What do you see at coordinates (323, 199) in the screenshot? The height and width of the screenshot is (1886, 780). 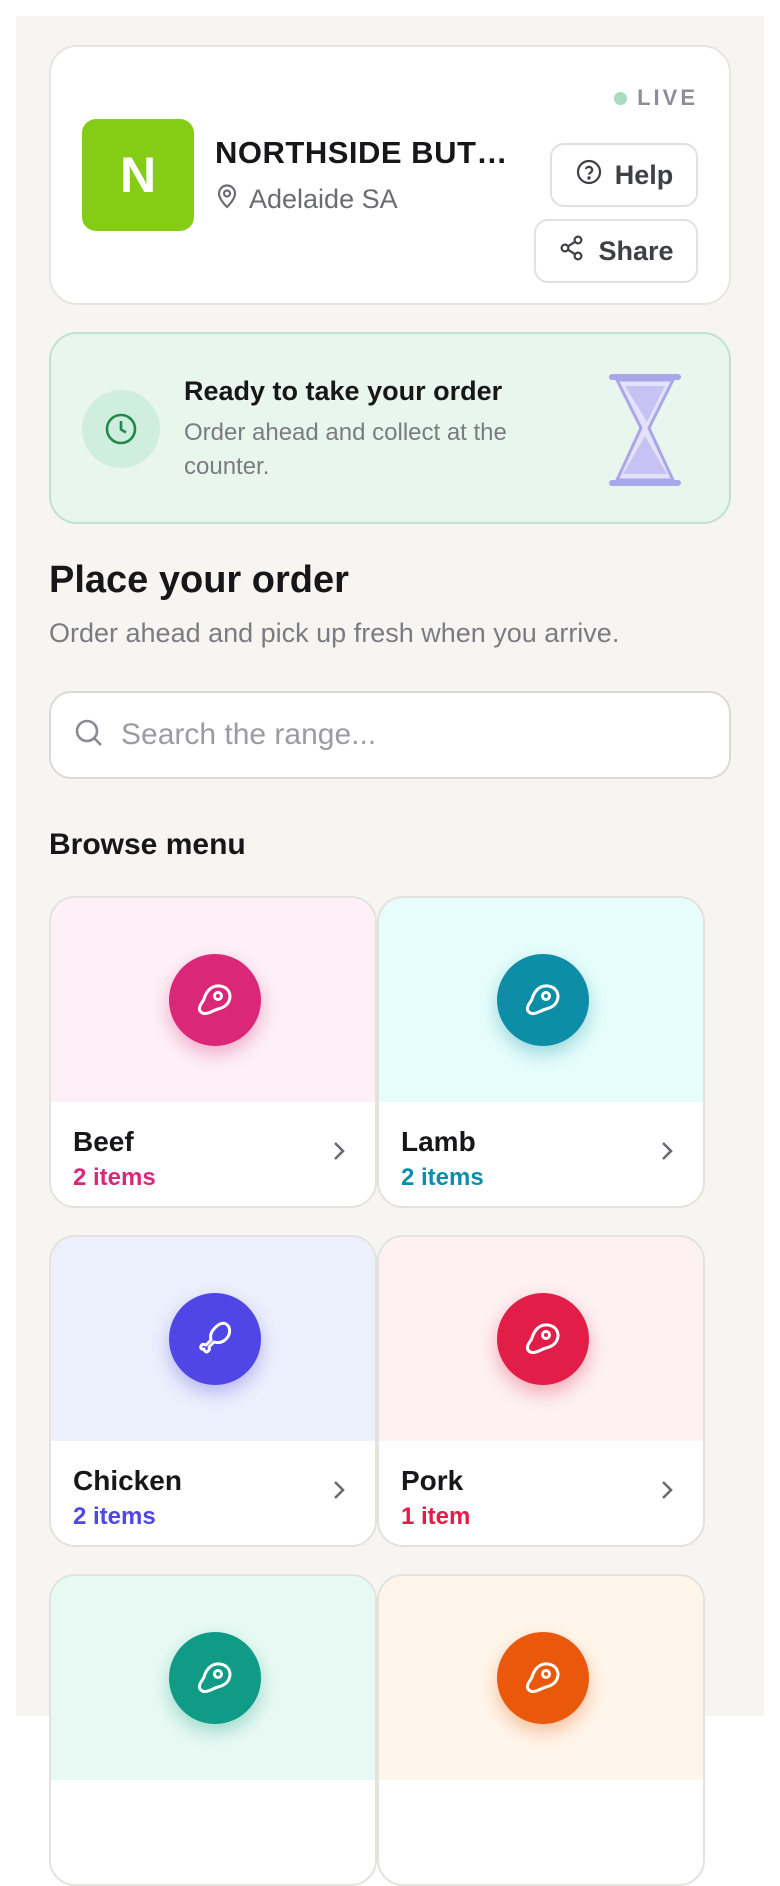 I see `location-text: Adelaide SA` at bounding box center [323, 199].